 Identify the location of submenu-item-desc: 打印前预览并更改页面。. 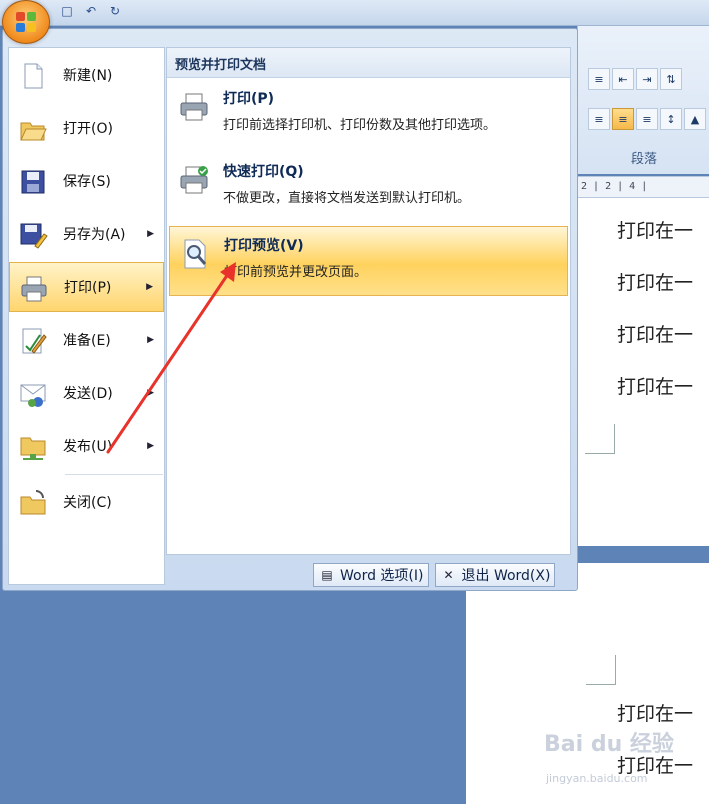
(296, 272).